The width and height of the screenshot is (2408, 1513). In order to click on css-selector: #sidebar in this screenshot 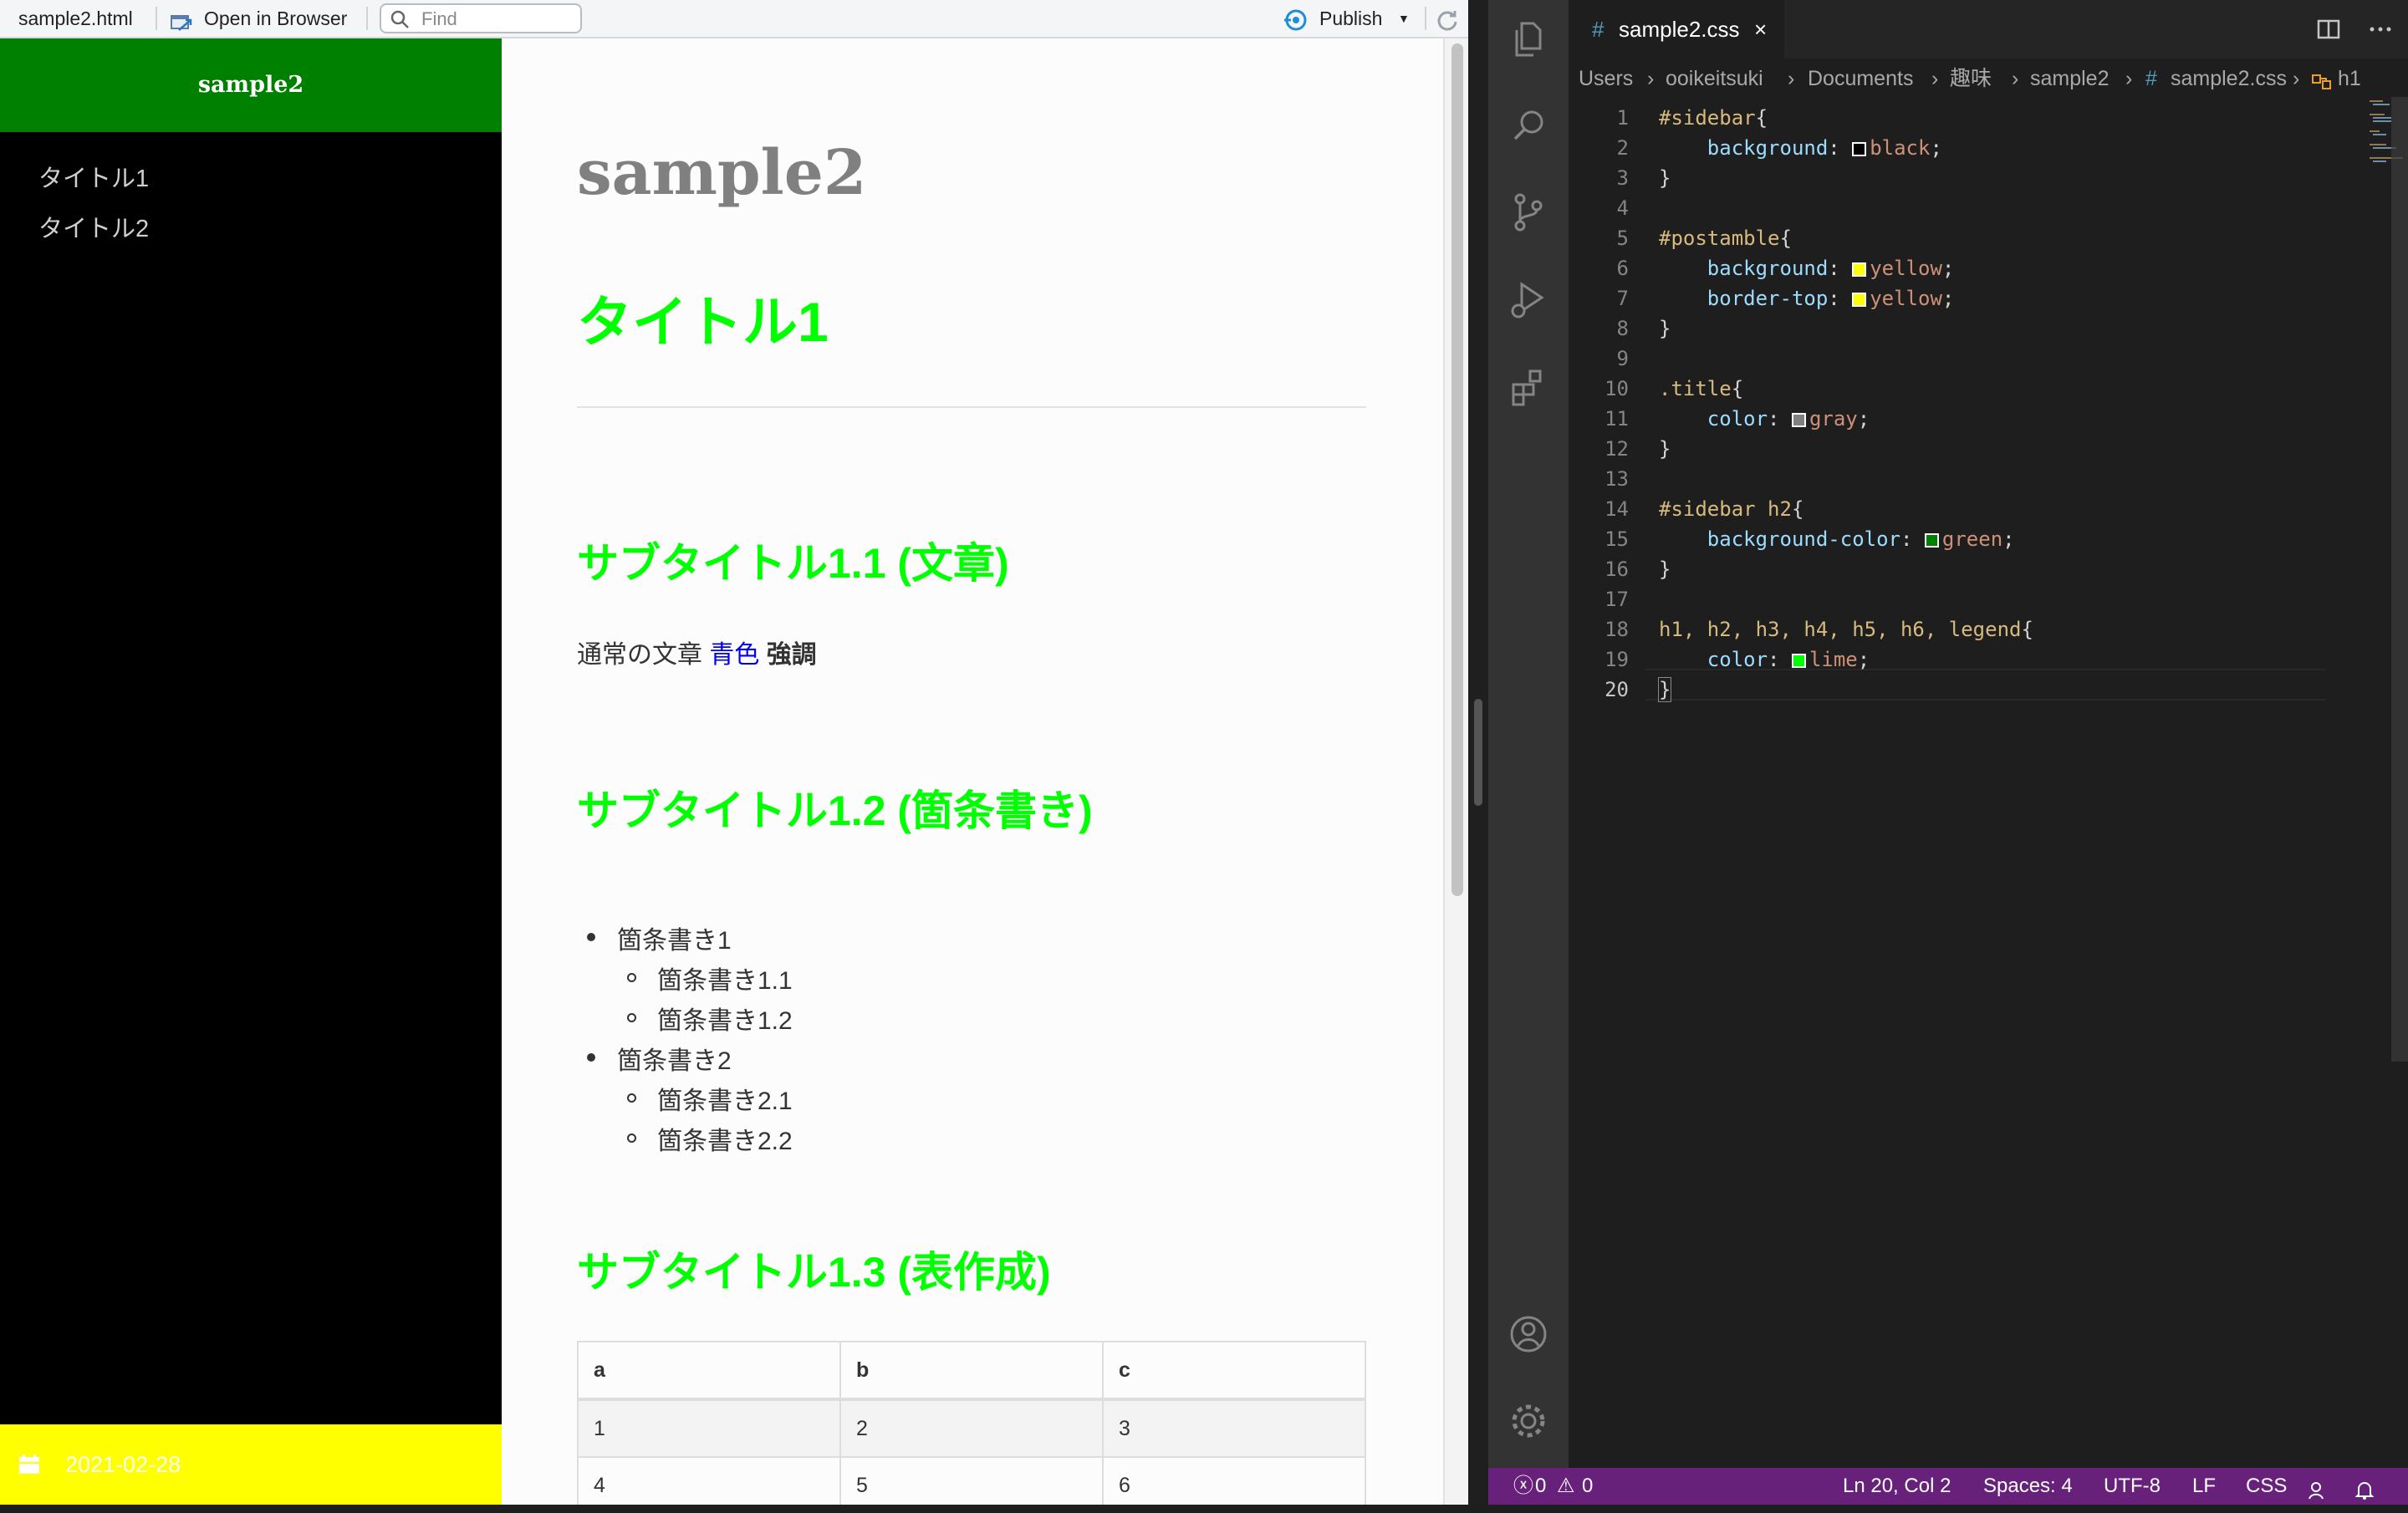, I will do `click(1708, 118)`.